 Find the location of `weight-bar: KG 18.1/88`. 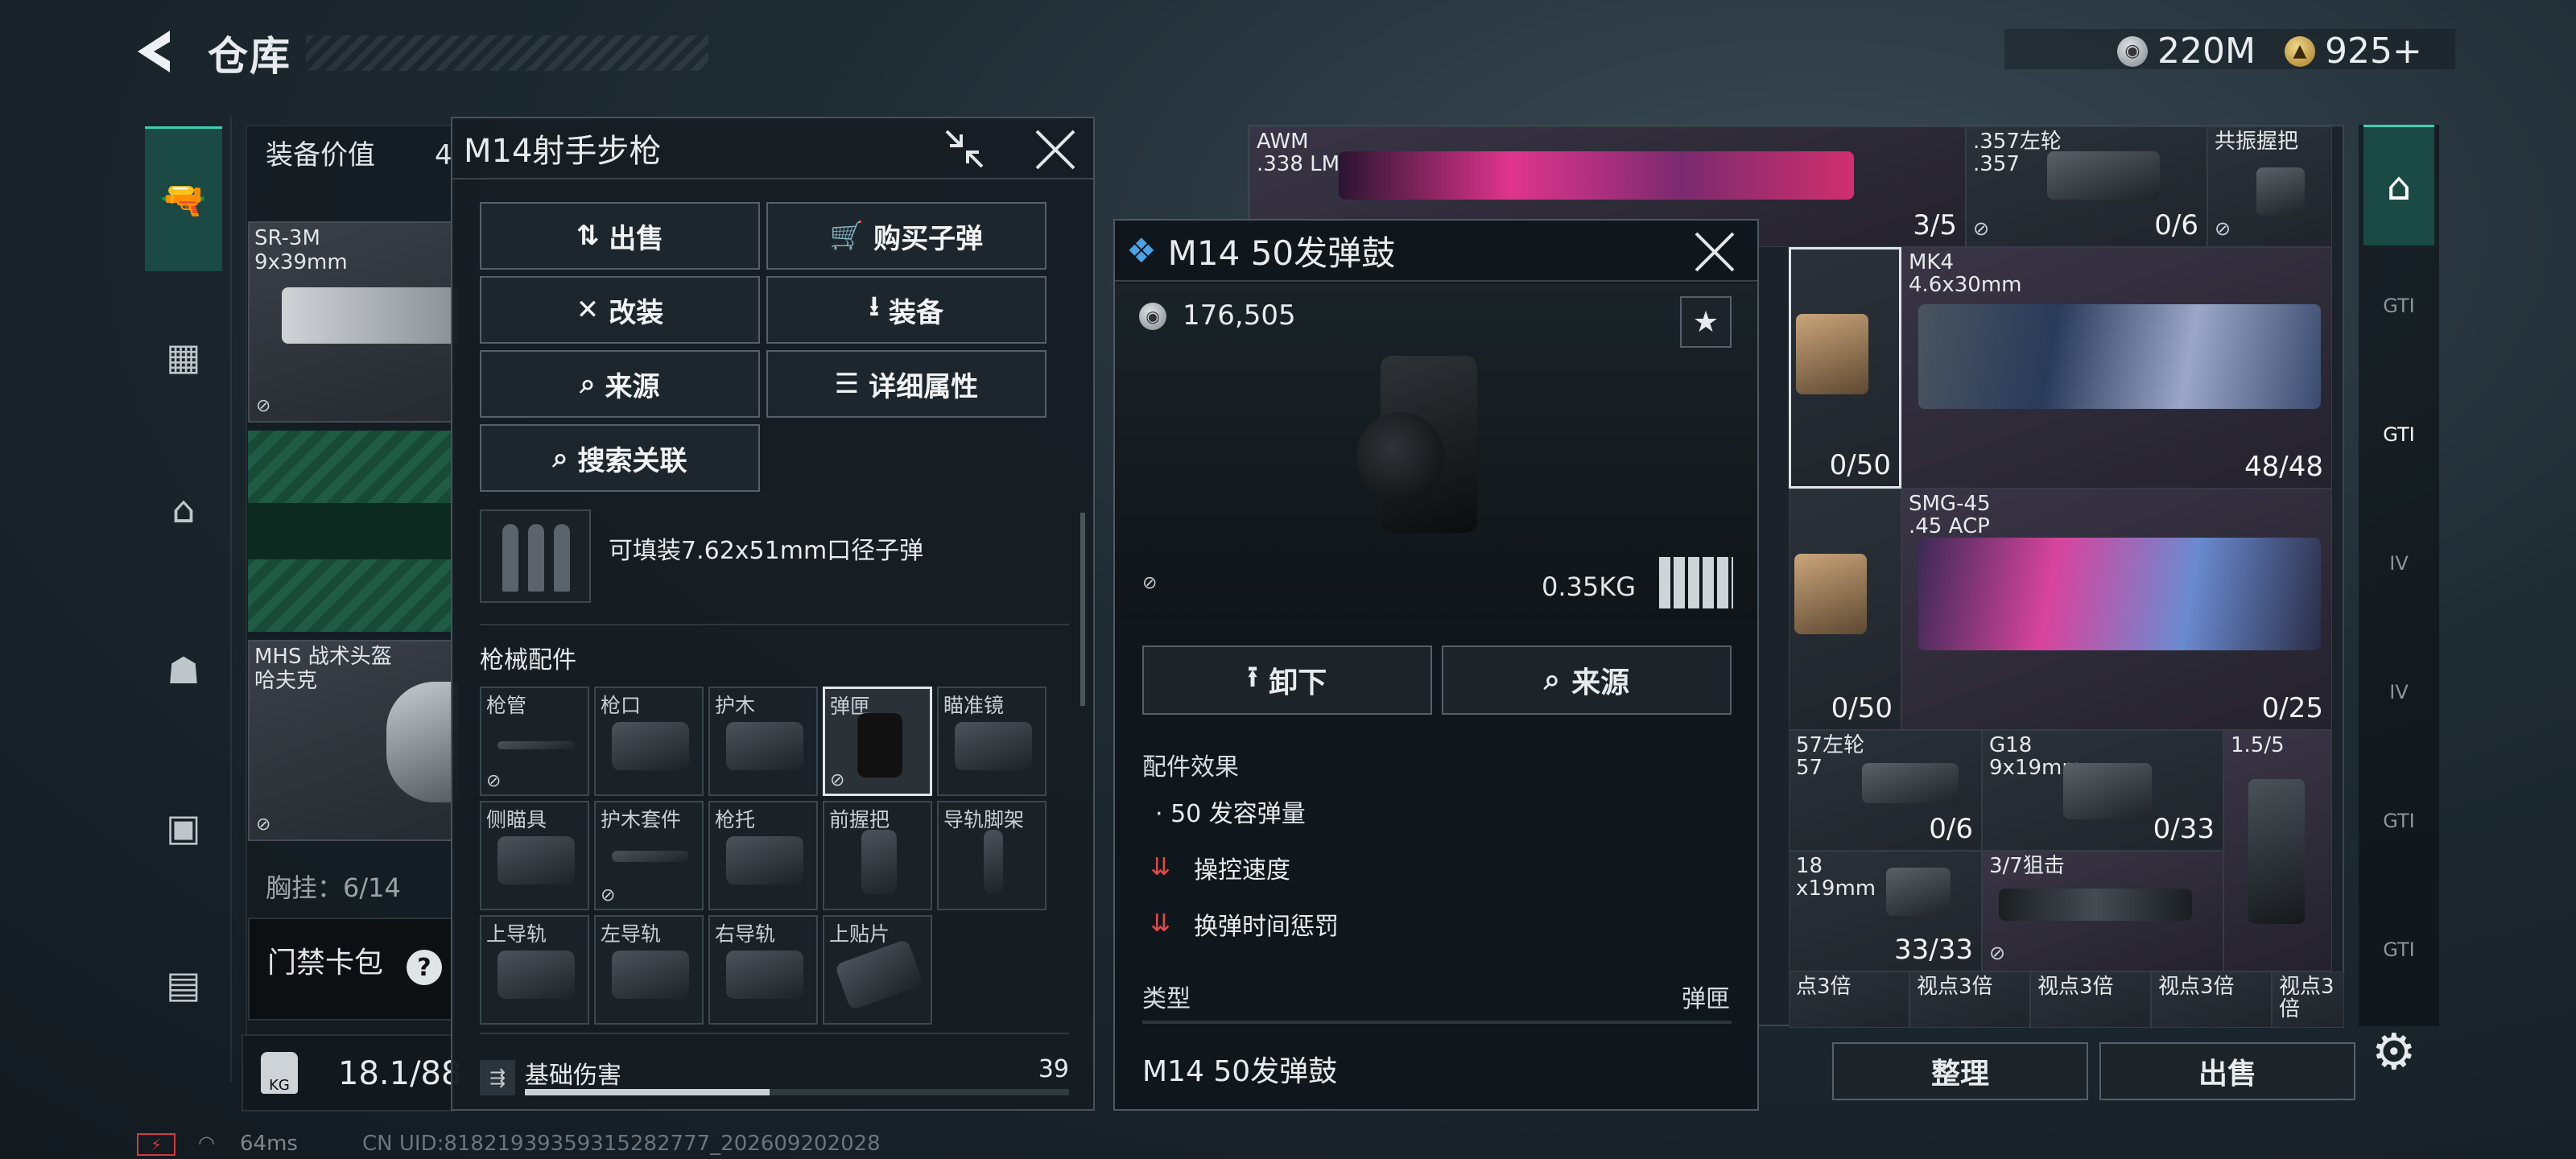

weight-bar: KG 18.1/88 is located at coordinates (351, 1073).